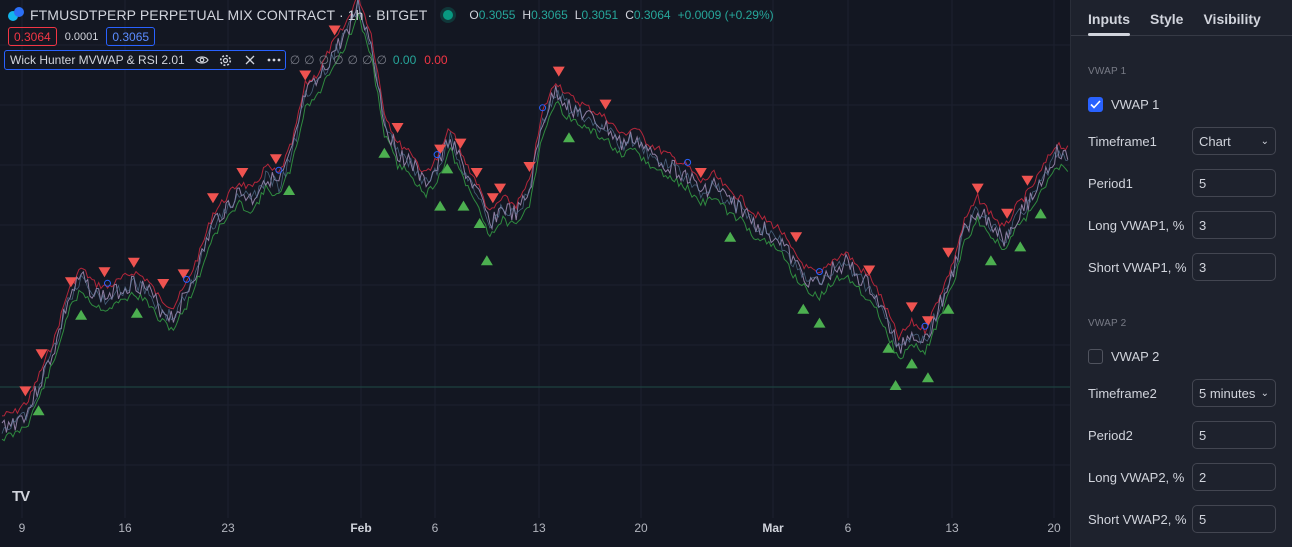  Describe the element at coordinates (131, 36) in the screenshot. I see `buy-price-button: 0.3065` at that location.